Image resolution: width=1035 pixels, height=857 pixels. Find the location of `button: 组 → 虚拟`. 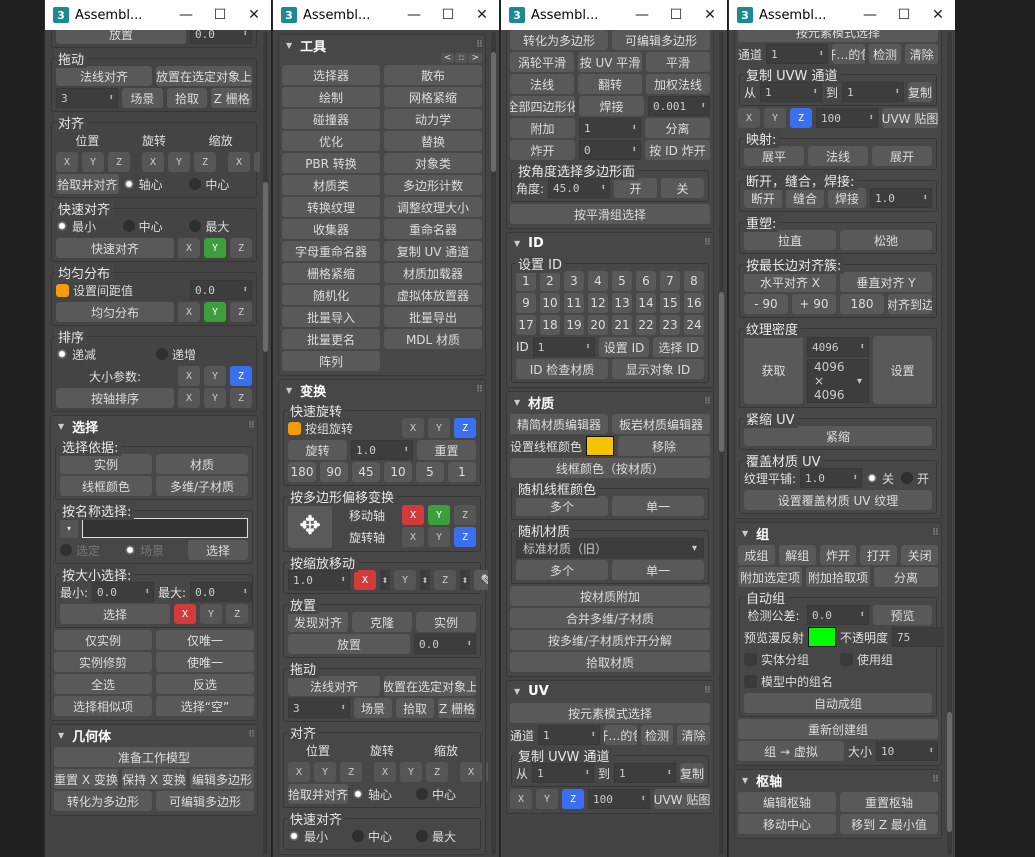

button: 组 → 虚拟 is located at coordinates (791, 751).